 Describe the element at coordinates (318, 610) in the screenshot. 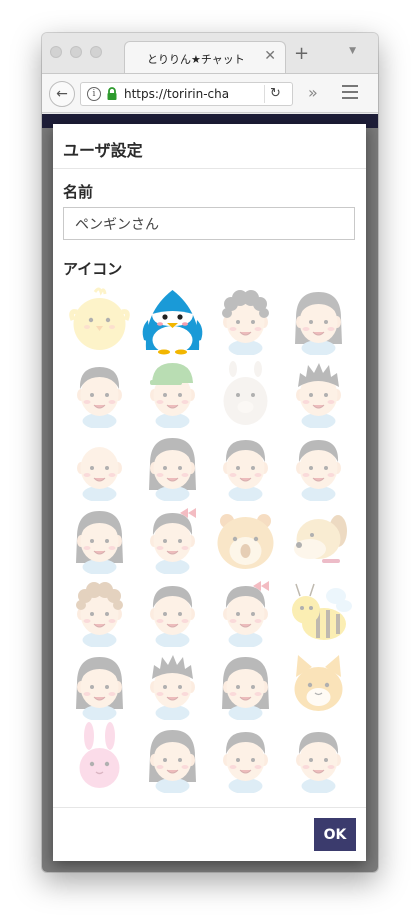

I see `bee-icon` at that location.